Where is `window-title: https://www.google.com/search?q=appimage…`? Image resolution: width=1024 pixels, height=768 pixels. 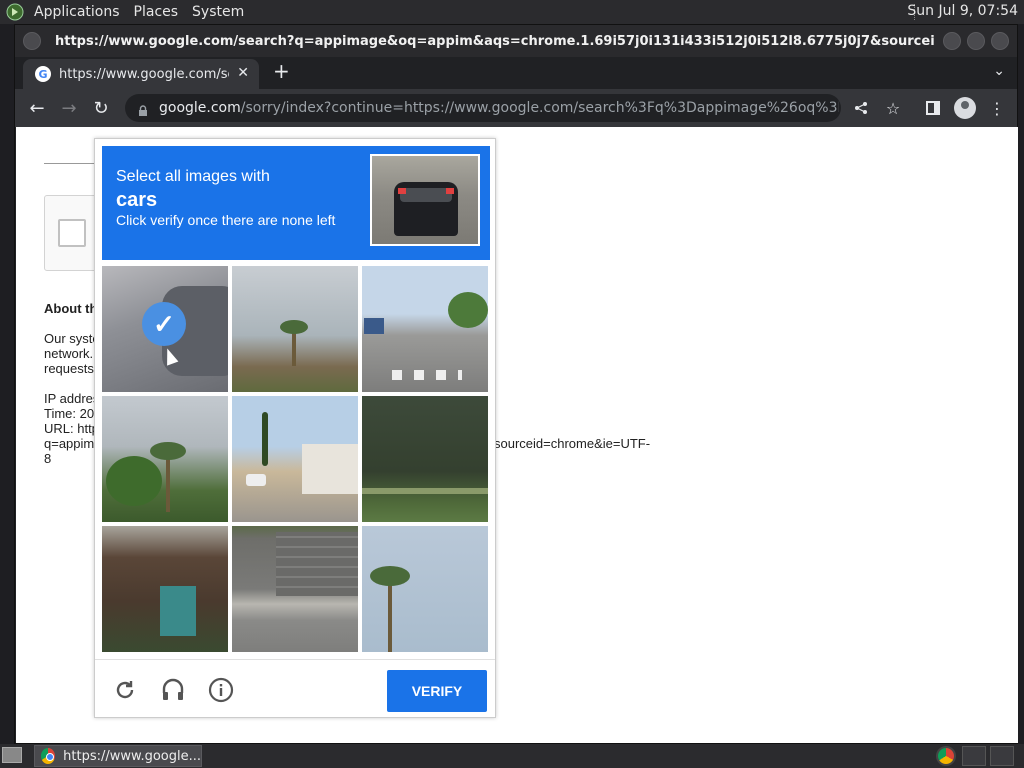
window-title: https://www.google.com/search?q=appimage… is located at coordinates (495, 41).